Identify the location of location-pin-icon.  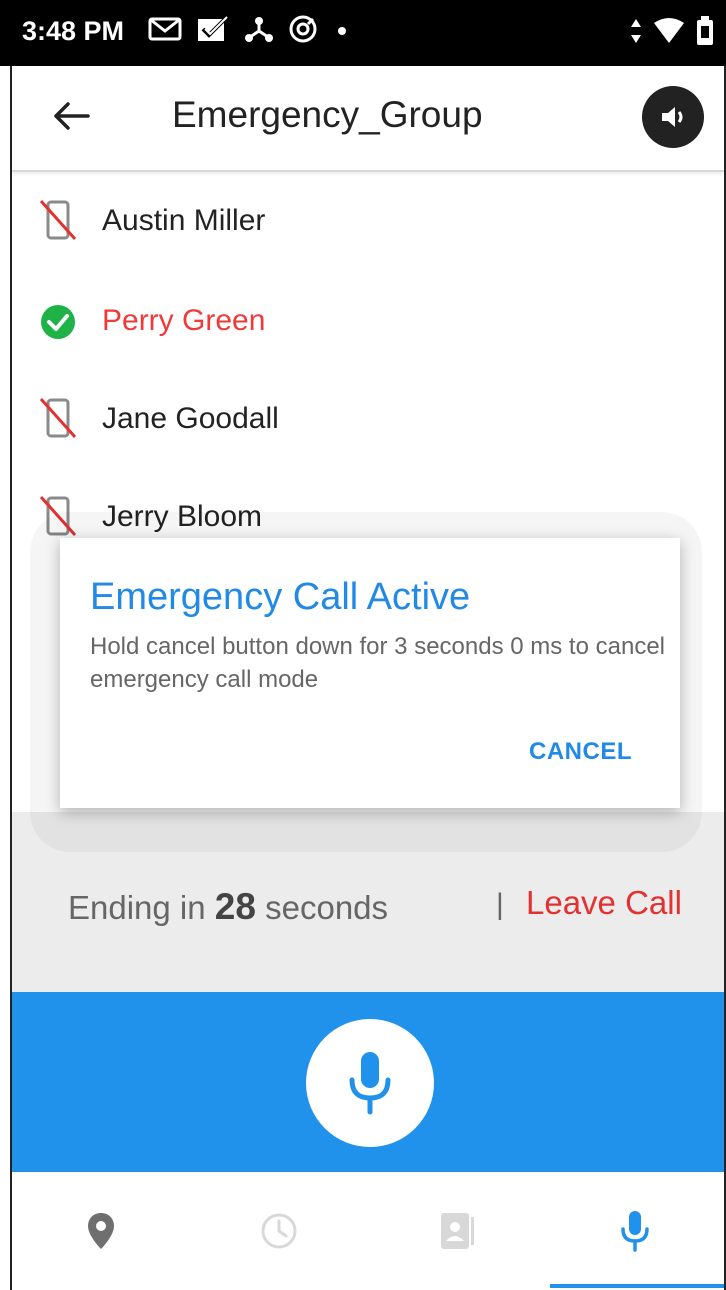
(101, 1231).